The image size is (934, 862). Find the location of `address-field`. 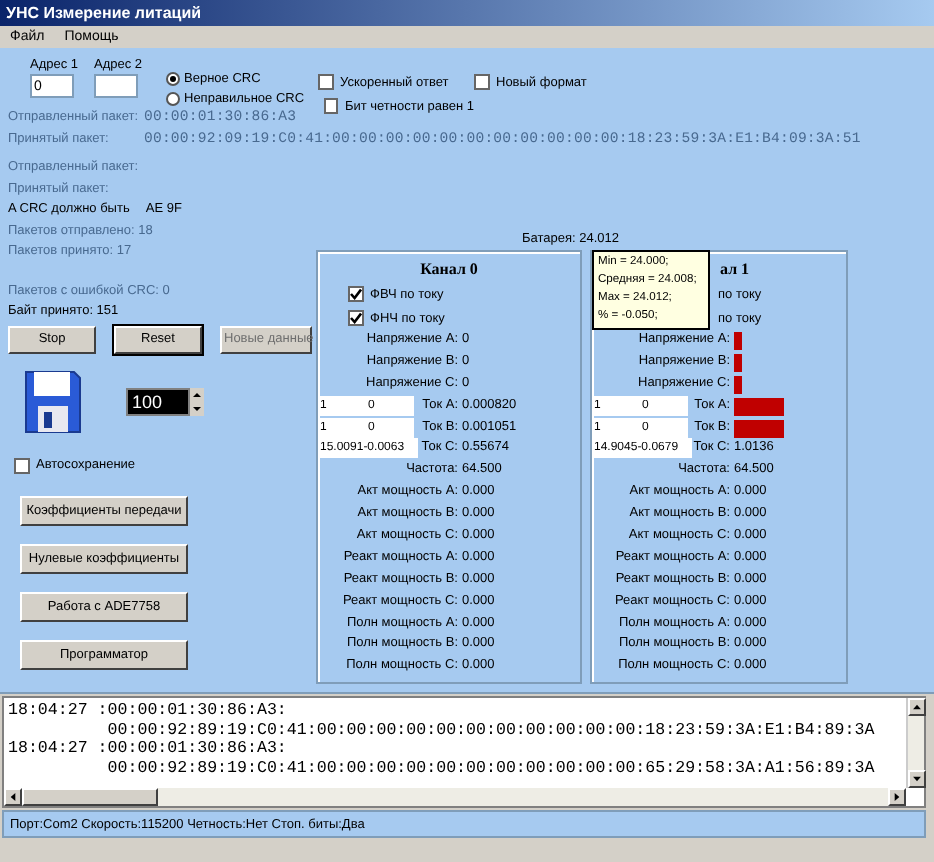

address-field is located at coordinates (116, 86).